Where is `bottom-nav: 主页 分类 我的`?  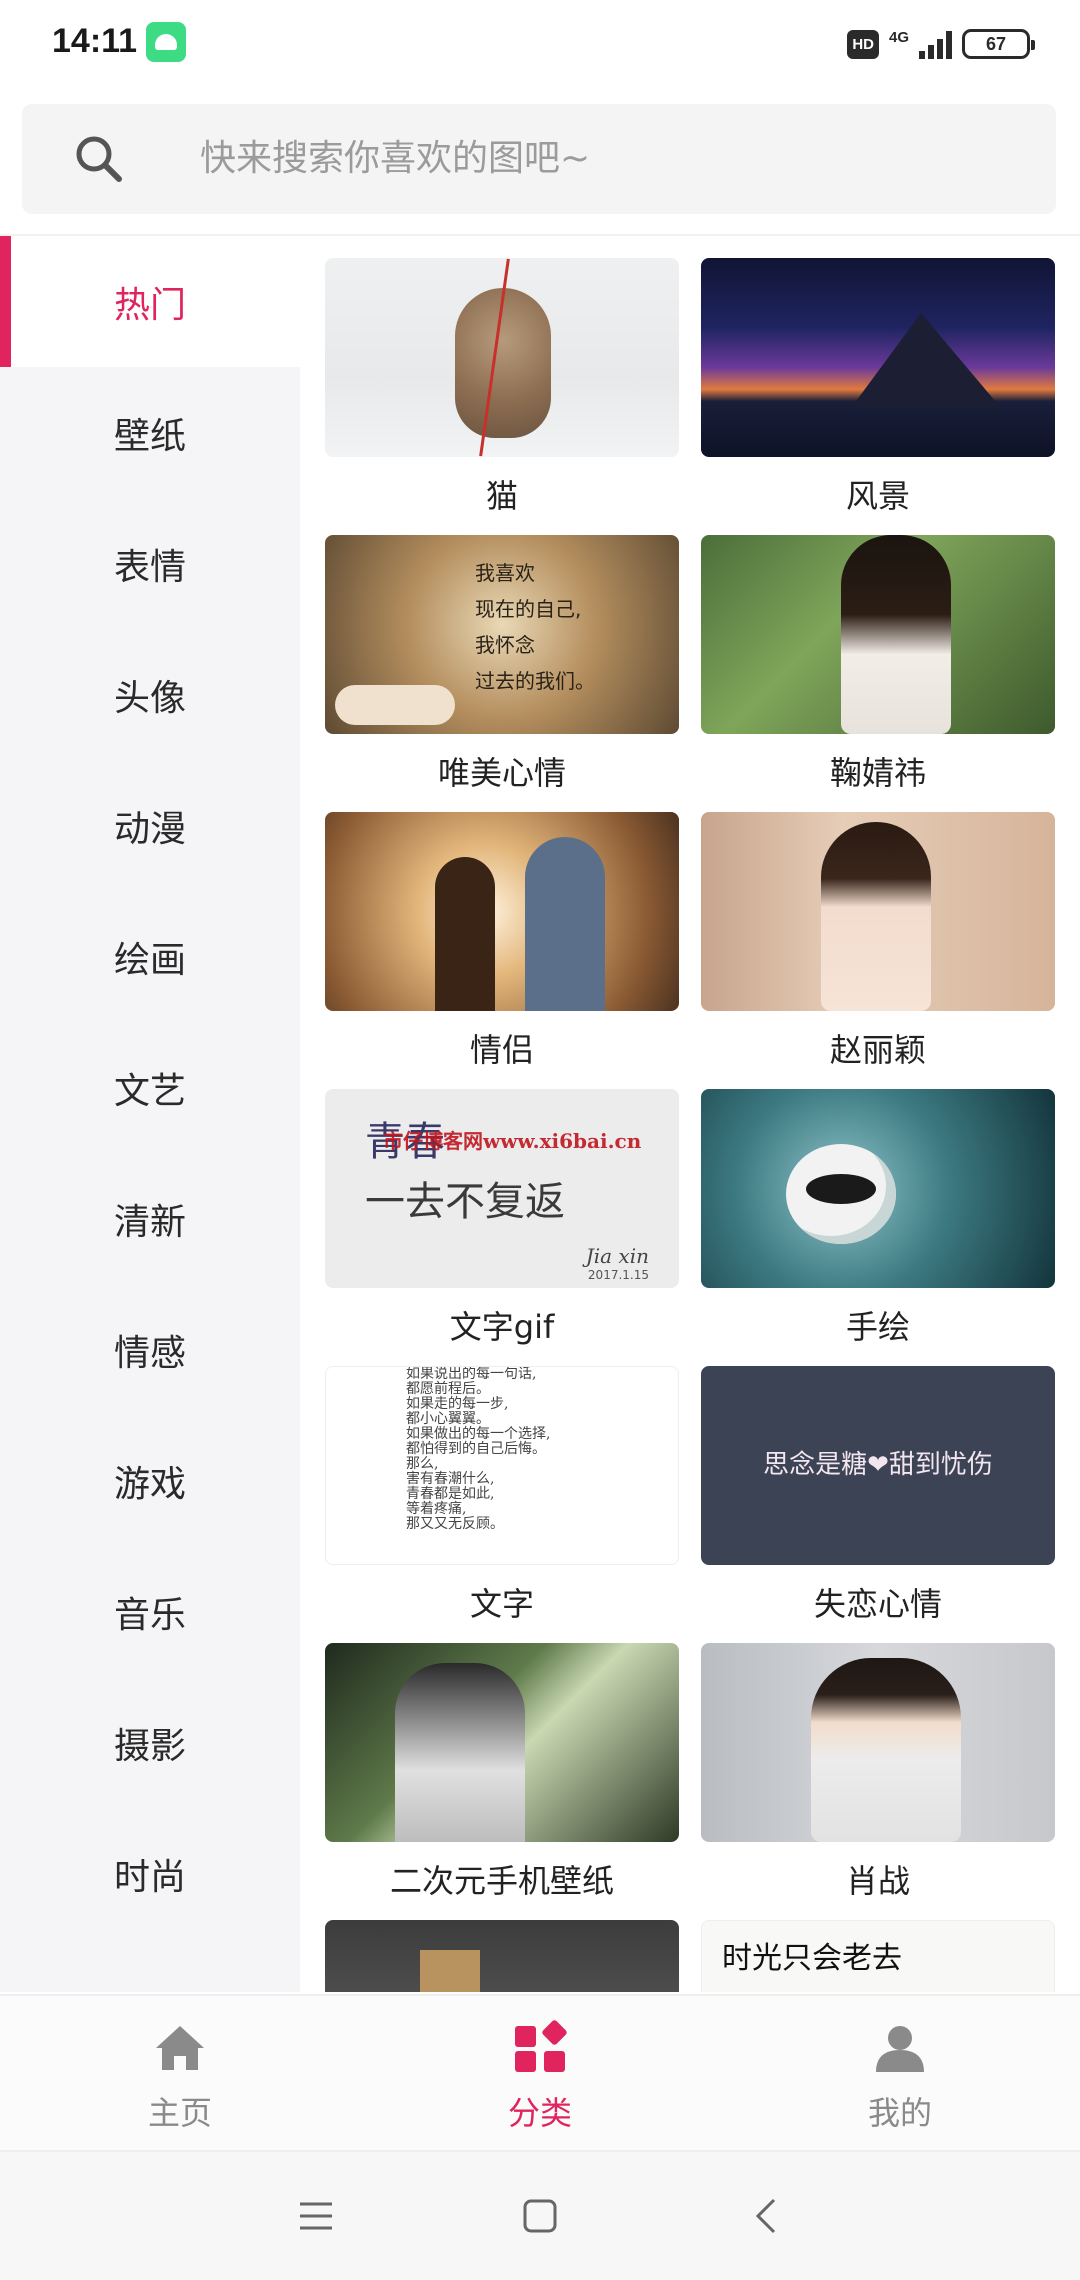
bottom-nav: 主页 分类 我的 is located at coordinates (540, 2072).